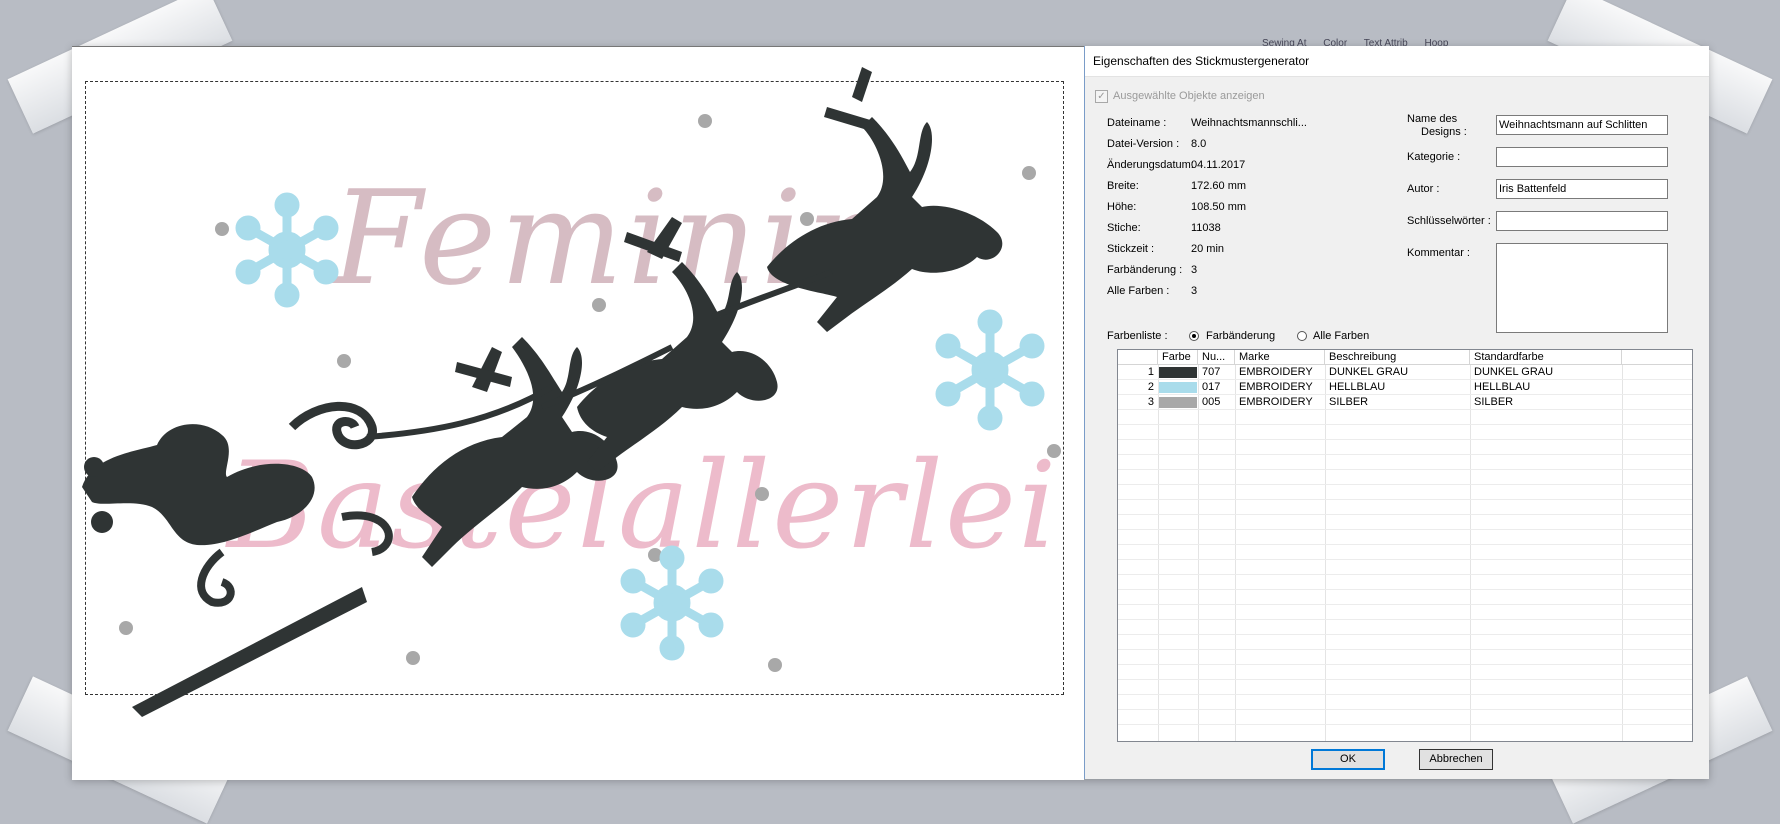  What do you see at coordinates (1206, 228) in the screenshot?
I see `info-value: 11038` at bounding box center [1206, 228].